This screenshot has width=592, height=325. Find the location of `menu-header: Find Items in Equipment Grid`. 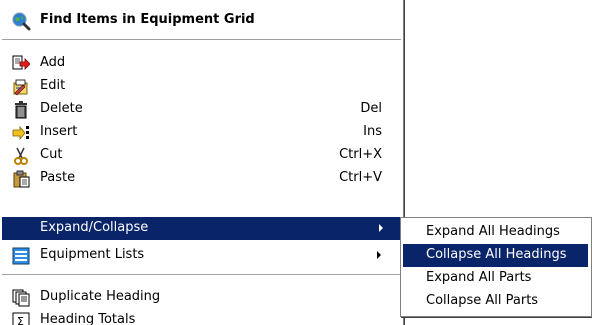

menu-header: Find Items in Equipment Grid is located at coordinates (201, 19).